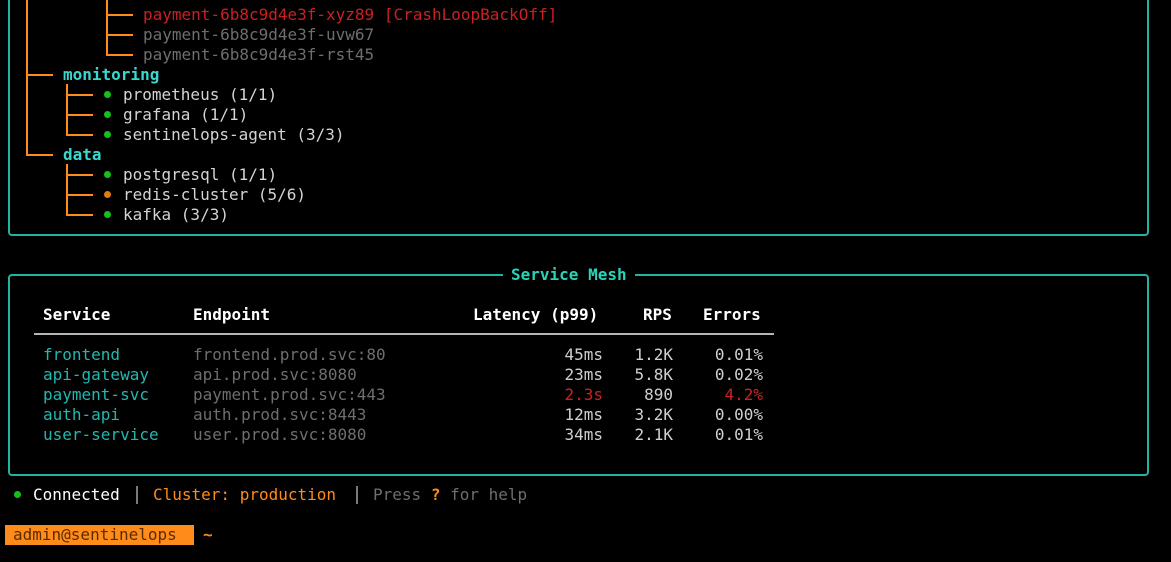 The image size is (1171, 562). What do you see at coordinates (96, 395) in the screenshot?
I see `table-row-service: payment-svc` at bounding box center [96, 395].